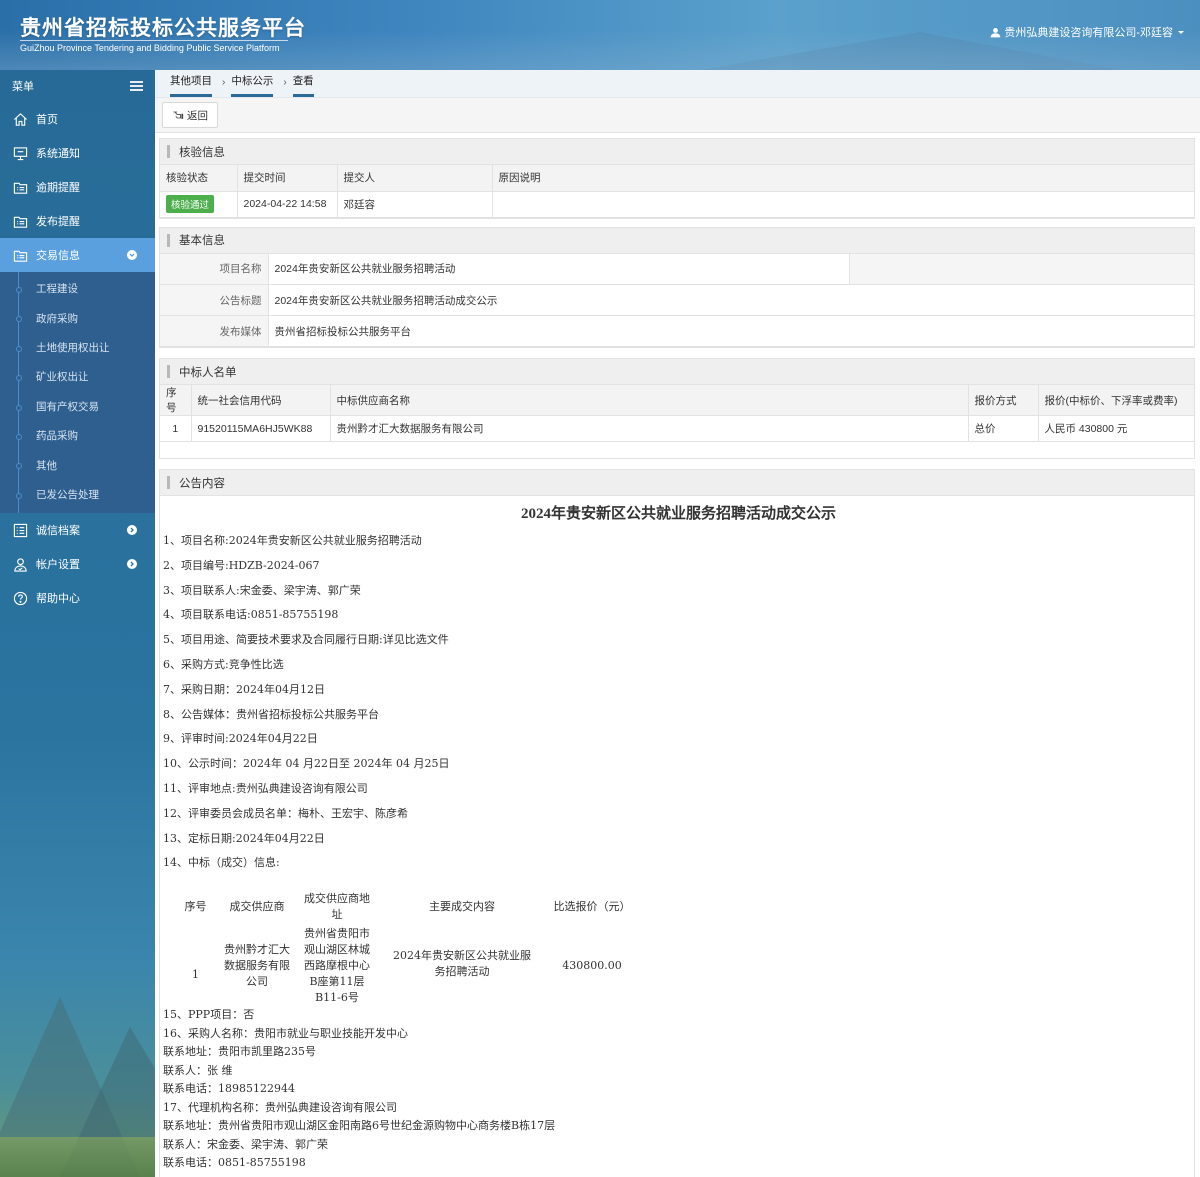 The image size is (1200, 1177). I want to click on notice-line: 5、项目用途、简要技术要求及合同履行日期:详见比选文件, so click(306, 640).